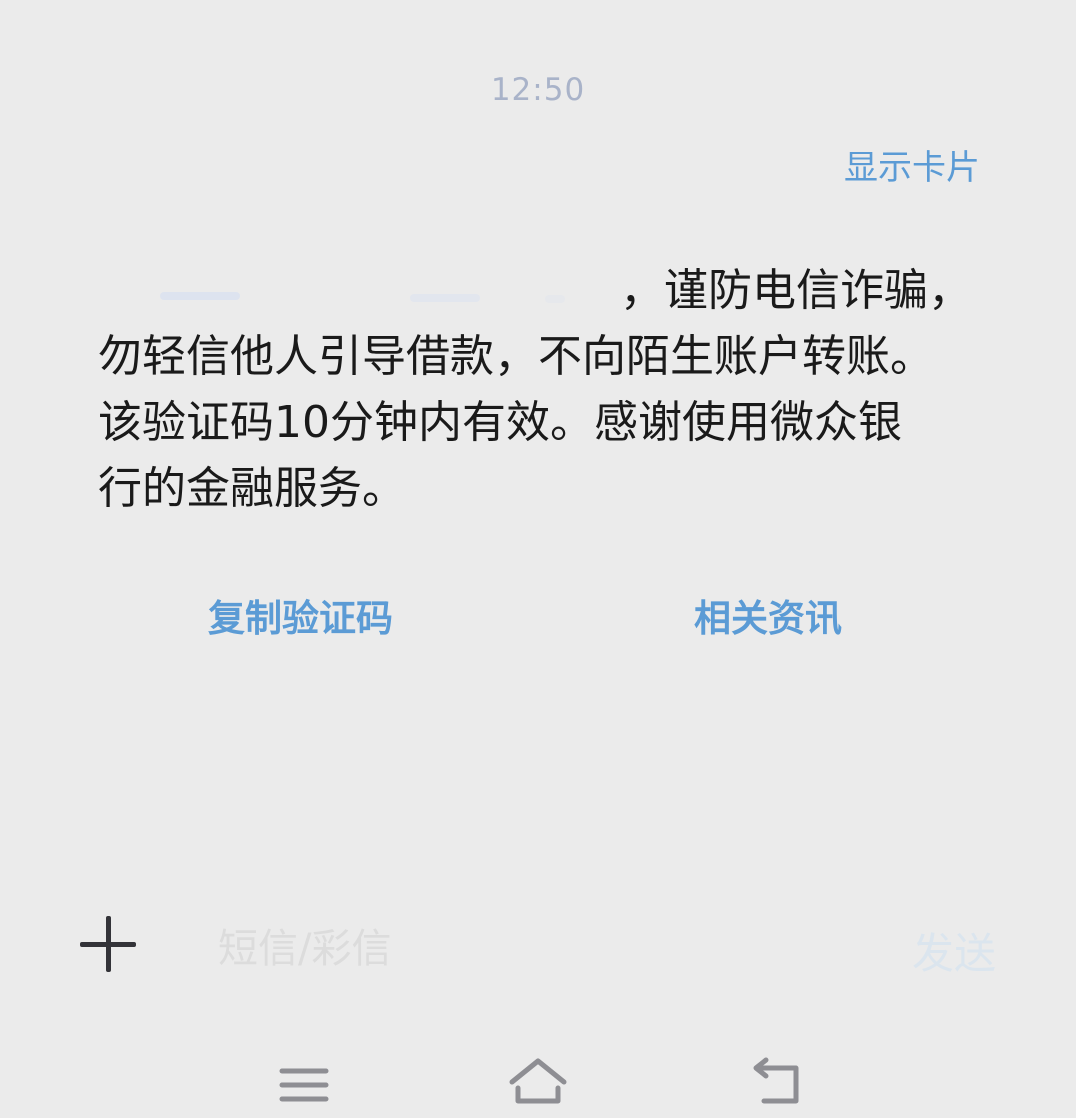 The width and height of the screenshot is (1076, 1118). Describe the element at coordinates (912, 164) in the screenshot. I see `show-card-button: 显示卡片` at that location.